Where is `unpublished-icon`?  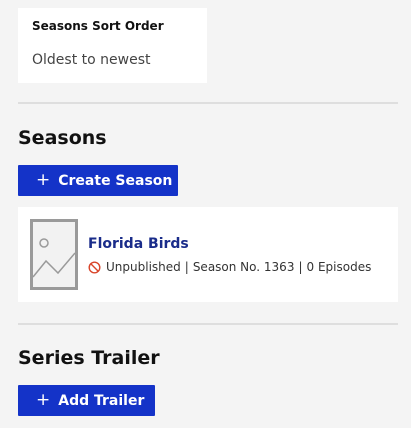 unpublished-icon is located at coordinates (94, 267).